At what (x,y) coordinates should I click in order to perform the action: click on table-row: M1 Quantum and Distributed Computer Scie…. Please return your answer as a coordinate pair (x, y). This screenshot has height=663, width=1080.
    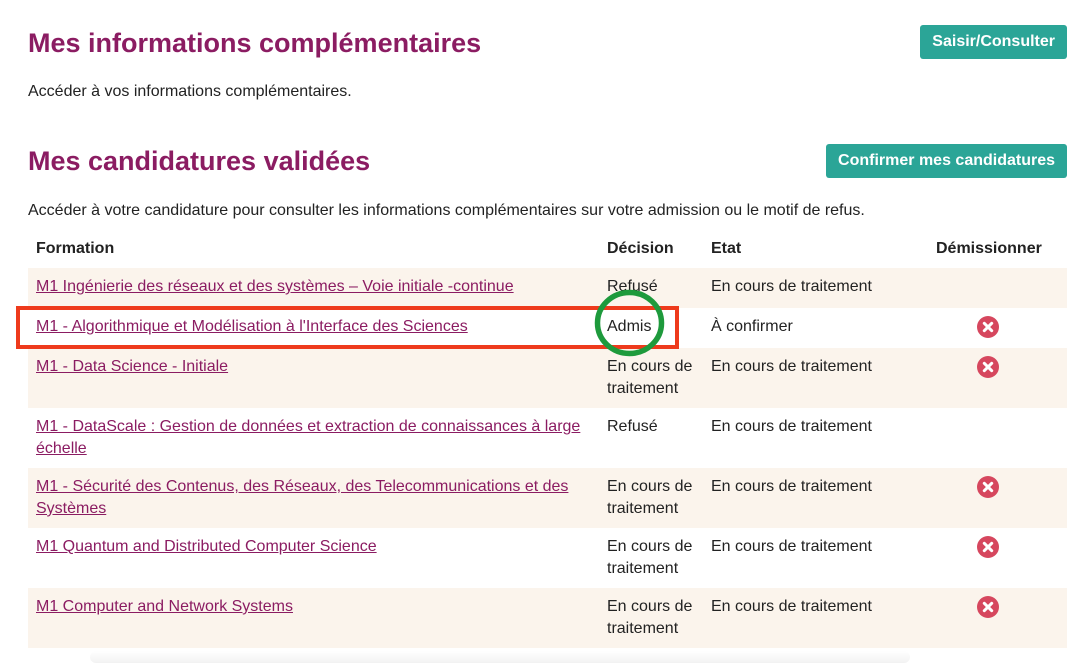
    Looking at the image, I should click on (547, 558).